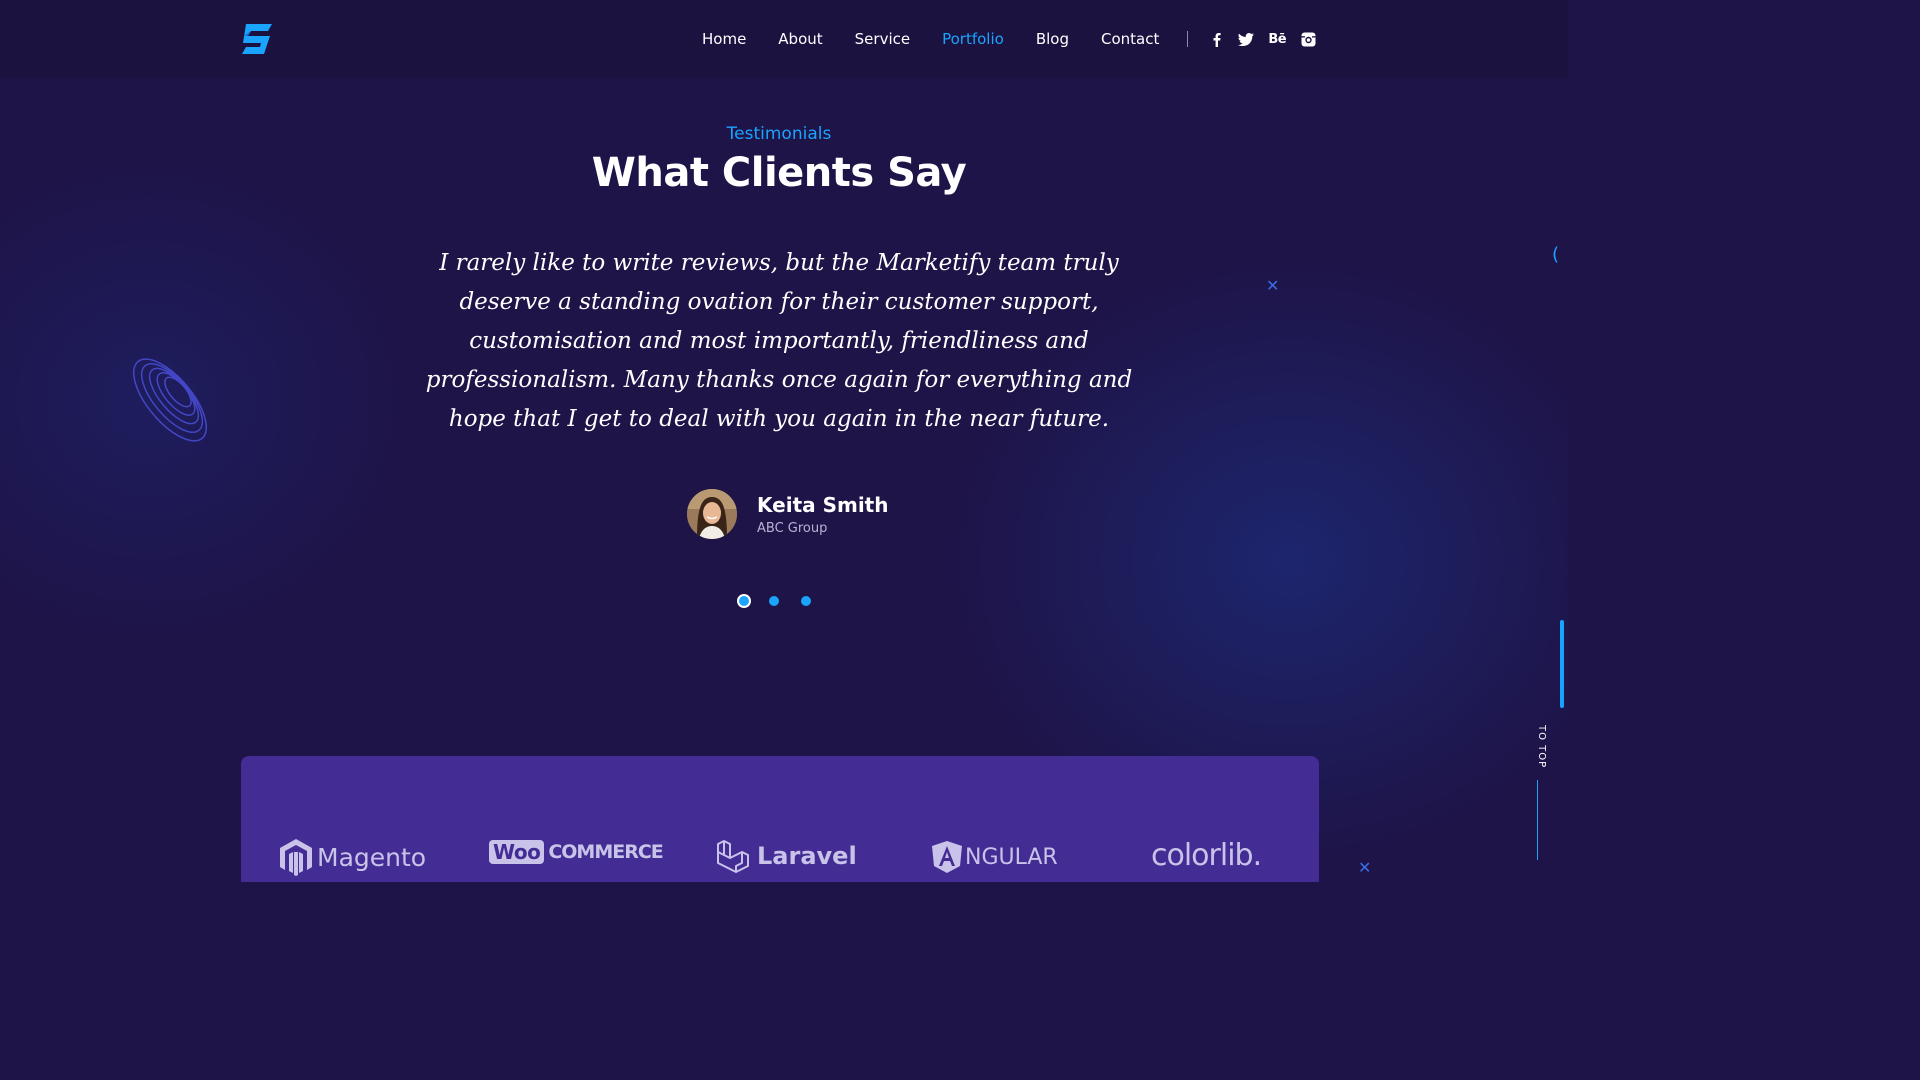  Describe the element at coordinates (823, 504) in the screenshot. I see `author-name: Keita Smith` at that location.